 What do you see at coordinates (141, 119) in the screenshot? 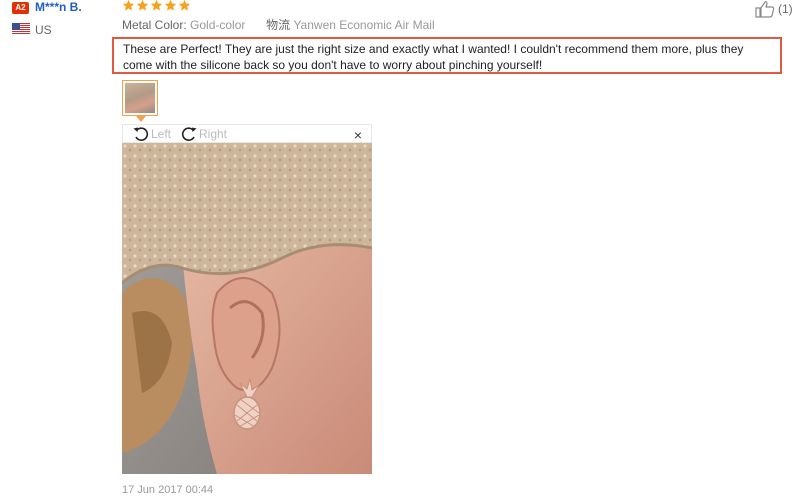
I see `thumbnail-pointer` at bounding box center [141, 119].